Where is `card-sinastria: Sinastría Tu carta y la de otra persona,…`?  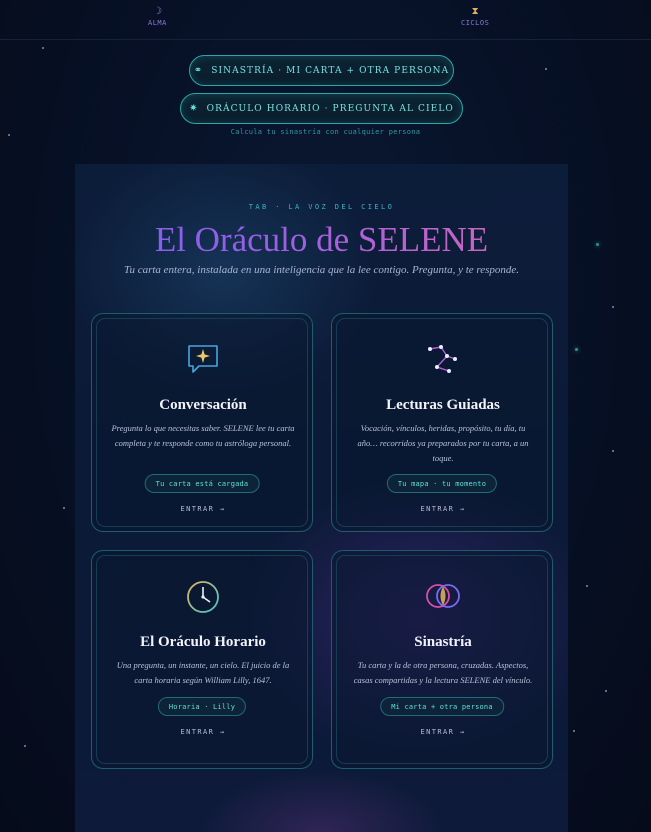
card-sinastria: Sinastría Tu carta y la de otra persona,… is located at coordinates (442, 659).